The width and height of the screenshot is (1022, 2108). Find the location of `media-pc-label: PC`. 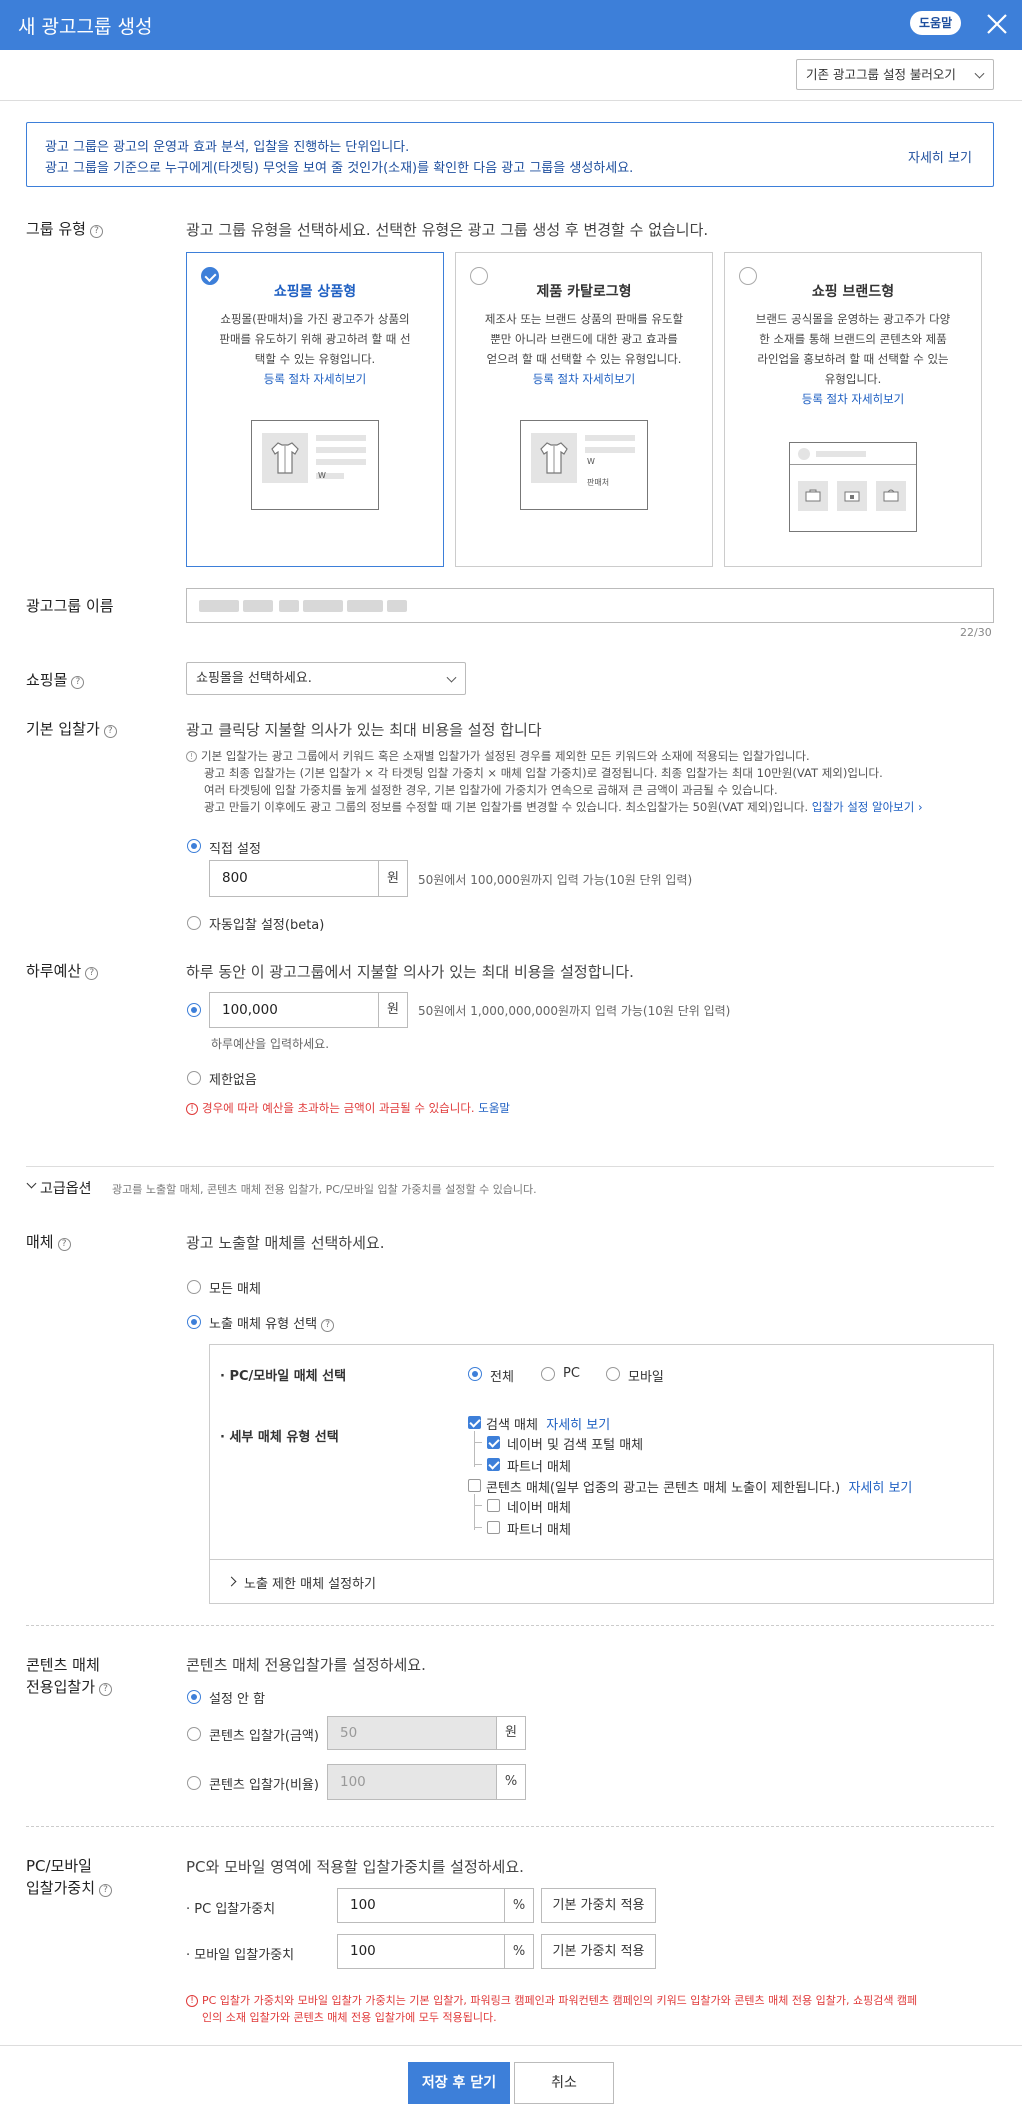

media-pc-label: PC is located at coordinates (571, 1373).